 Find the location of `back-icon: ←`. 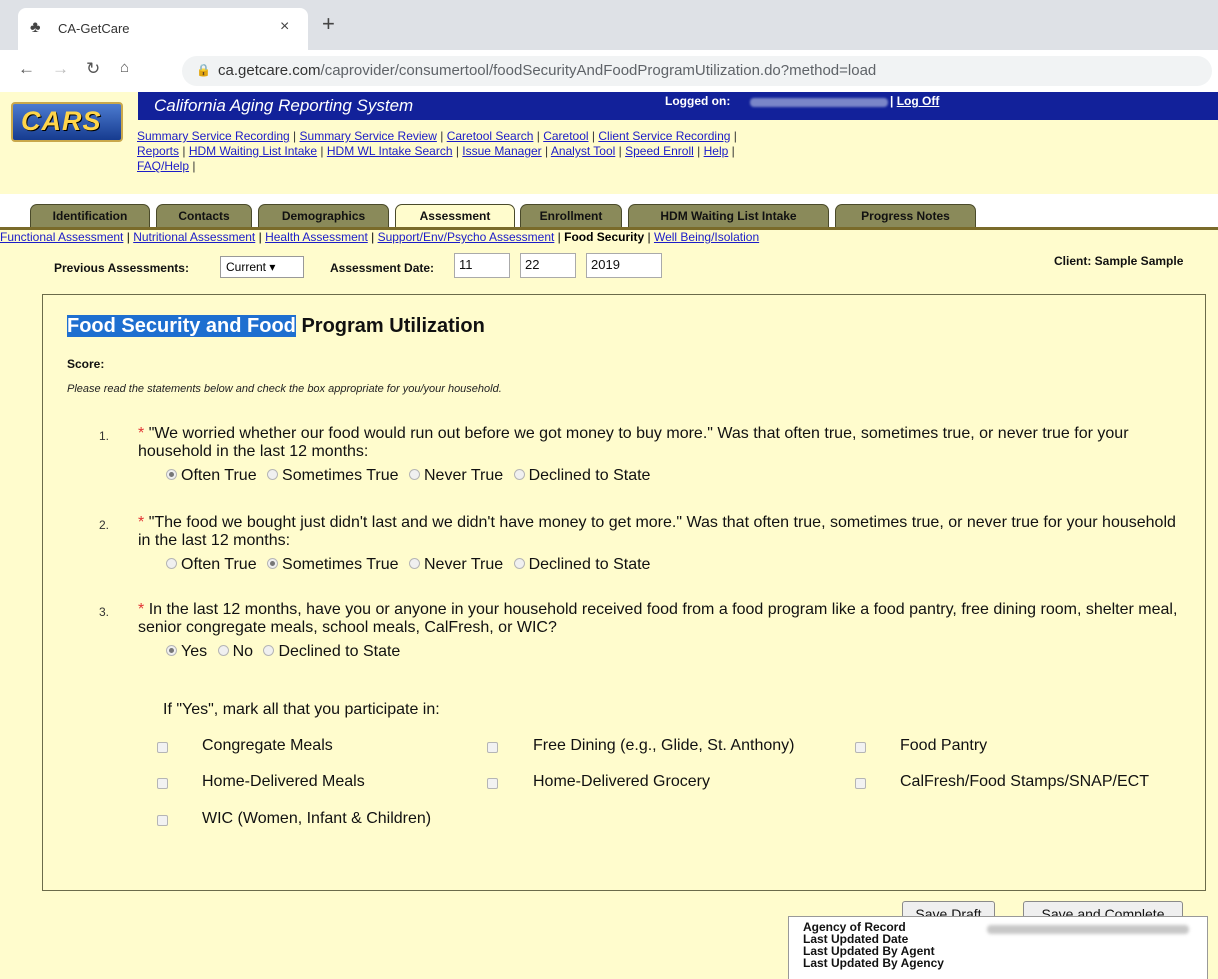

back-icon: ← is located at coordinates (26, 69).